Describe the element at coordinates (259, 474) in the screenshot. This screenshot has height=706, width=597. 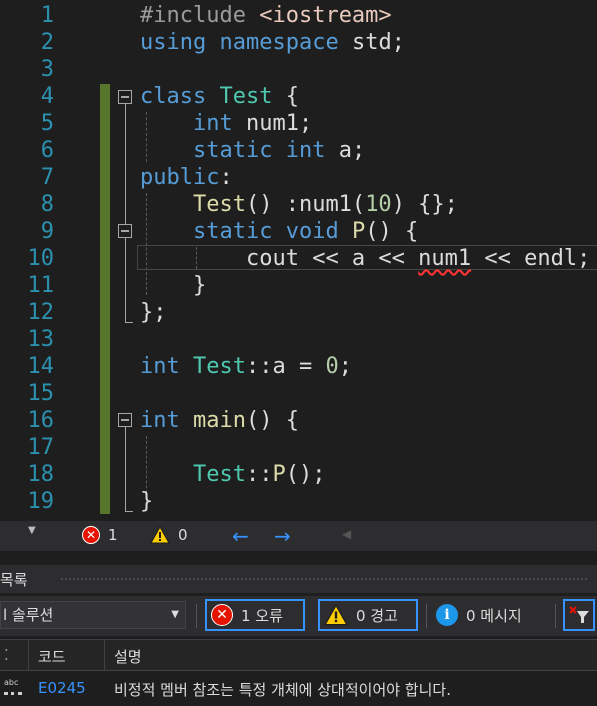
I see `code-text: ::` at that location.